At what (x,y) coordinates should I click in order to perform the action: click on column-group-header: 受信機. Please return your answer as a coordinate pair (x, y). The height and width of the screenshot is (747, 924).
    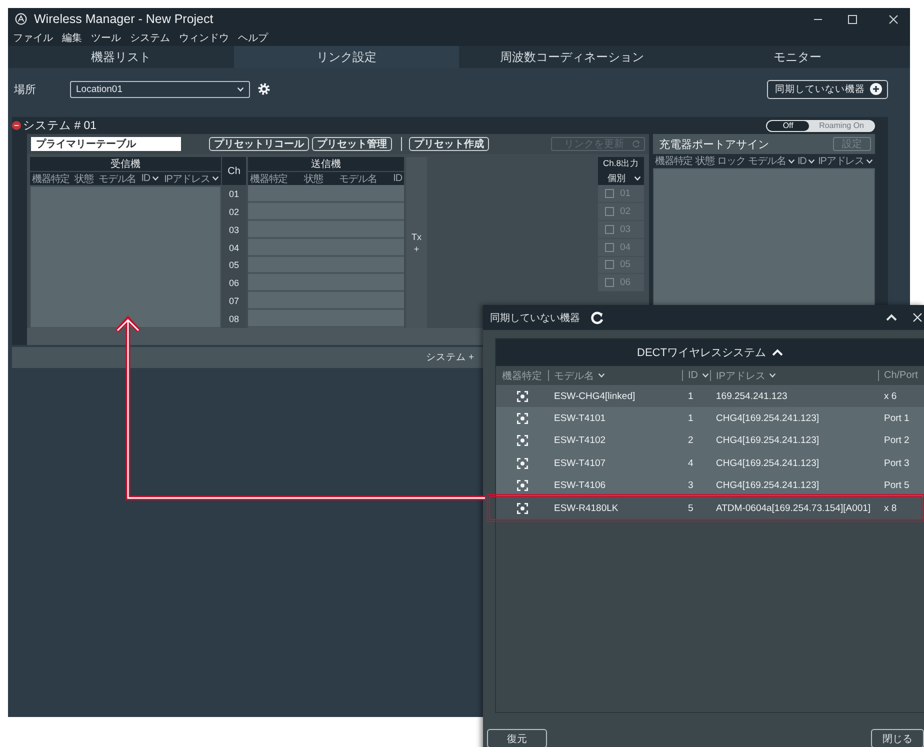
    Looking at the image, I should click on (125, 164).